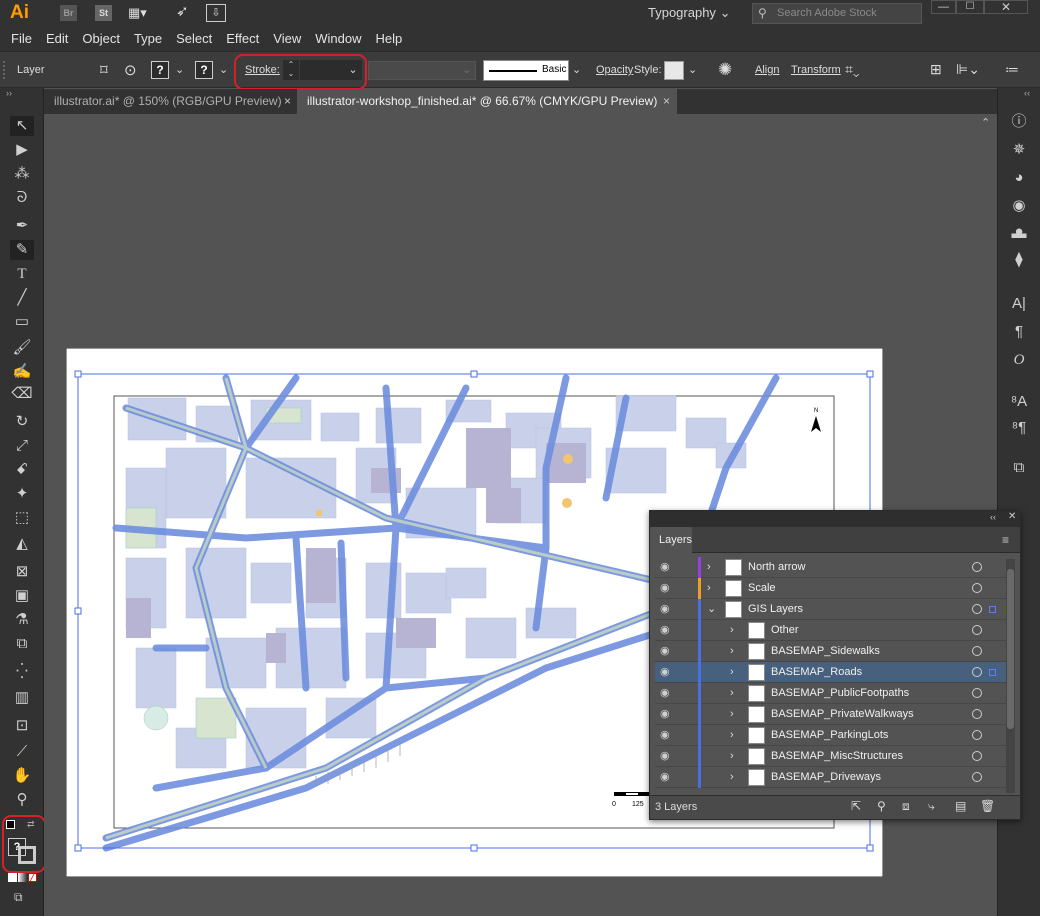 Image resolution: width=1040 pixels, height=916 pixels. What do you see at coordinates (837, 756) in the screenshot?
I see `layer-name: BASEMAP_MiscStructures` at bounding box center [837, 756].